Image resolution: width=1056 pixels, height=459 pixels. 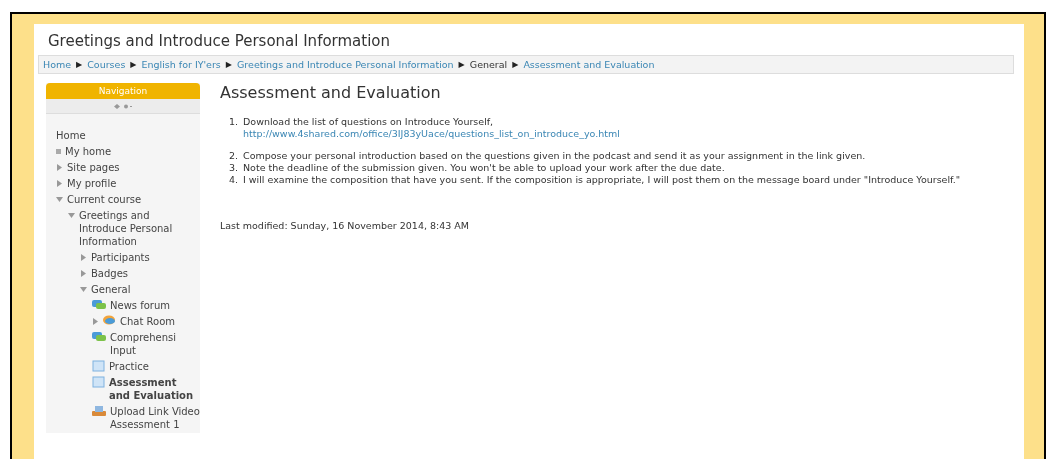 What do you see at coordinates (331, 92) in the screenshot?
I see `section-heading: Assessment and Evaluation` at bounding box center [331, 92].